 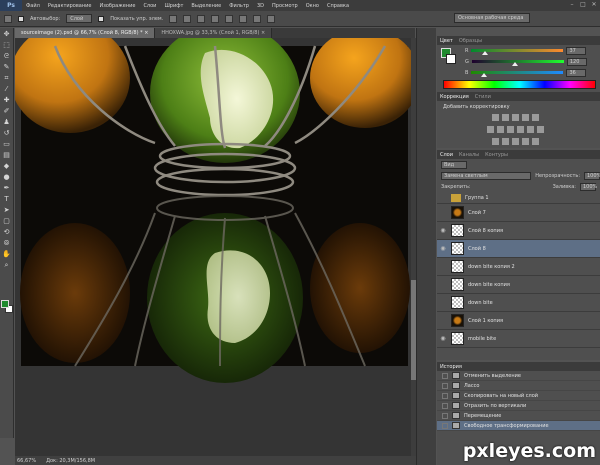 What do you see at coordinates (201, 18) in the screenshot?
I see `align-bottom-icon` at bounding box center [201, 18].